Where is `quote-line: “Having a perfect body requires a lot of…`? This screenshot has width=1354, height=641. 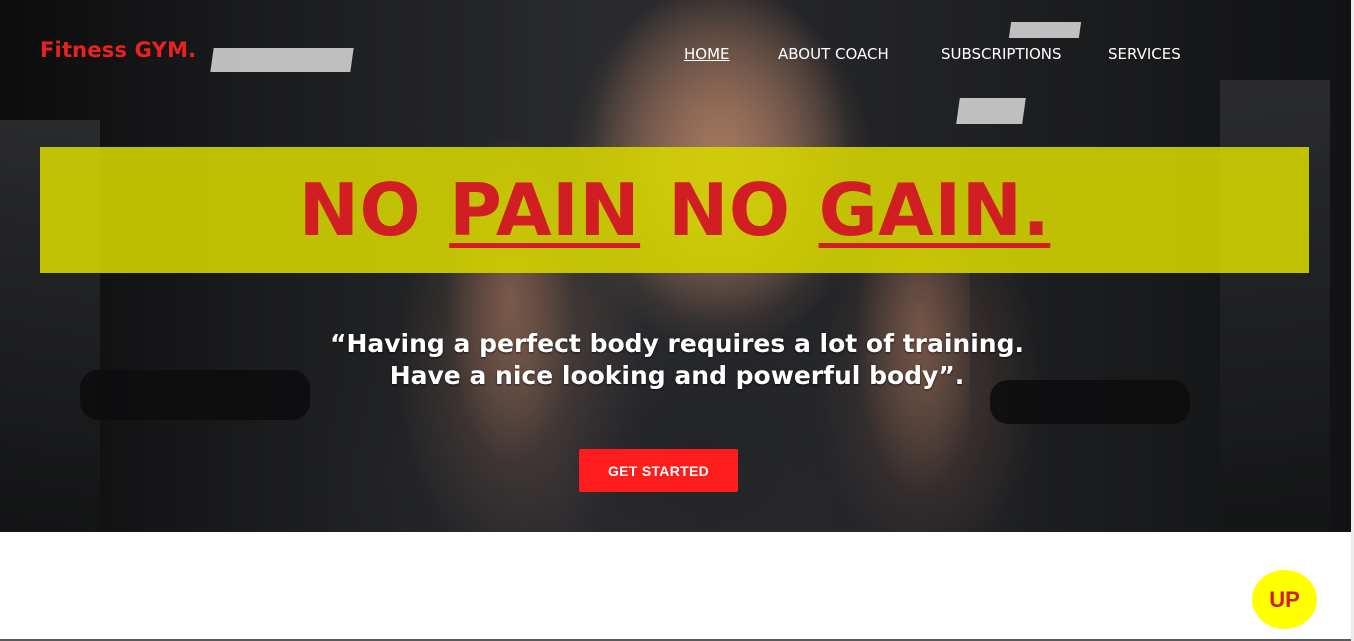
quote-line: “Having a perfect body requires a lot of… is located at coordinates (677, 343).